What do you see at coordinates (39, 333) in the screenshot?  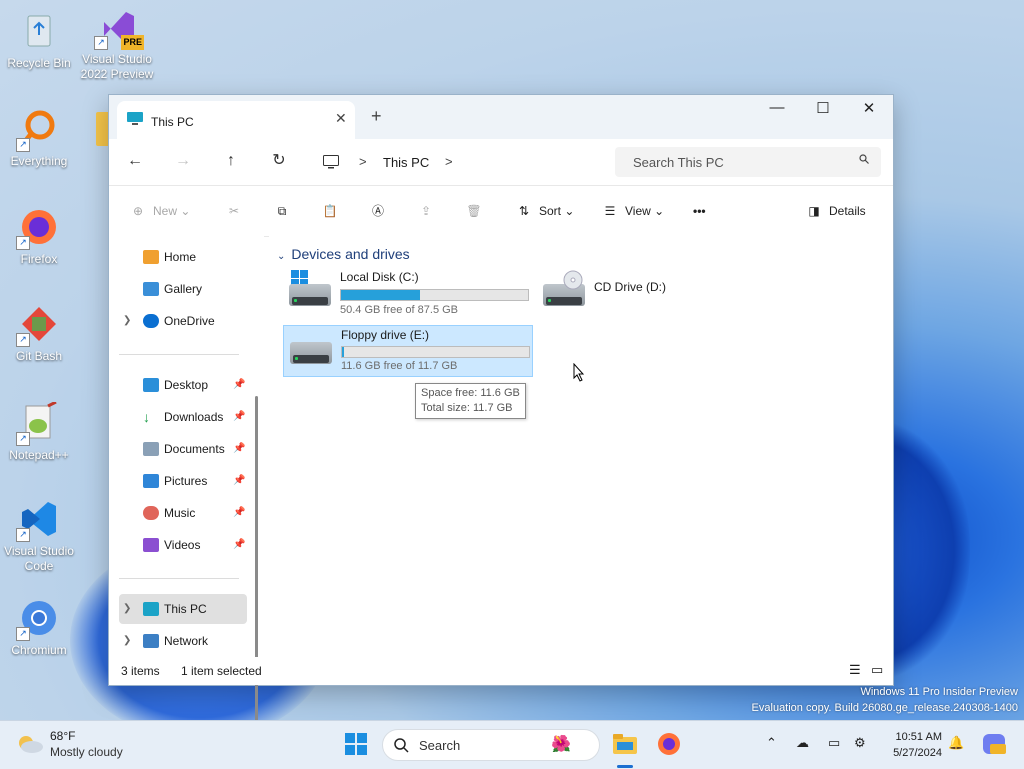 I see `desktop-icon-git-bash: ↗ Git Bash` at bounding box center [39, 333].